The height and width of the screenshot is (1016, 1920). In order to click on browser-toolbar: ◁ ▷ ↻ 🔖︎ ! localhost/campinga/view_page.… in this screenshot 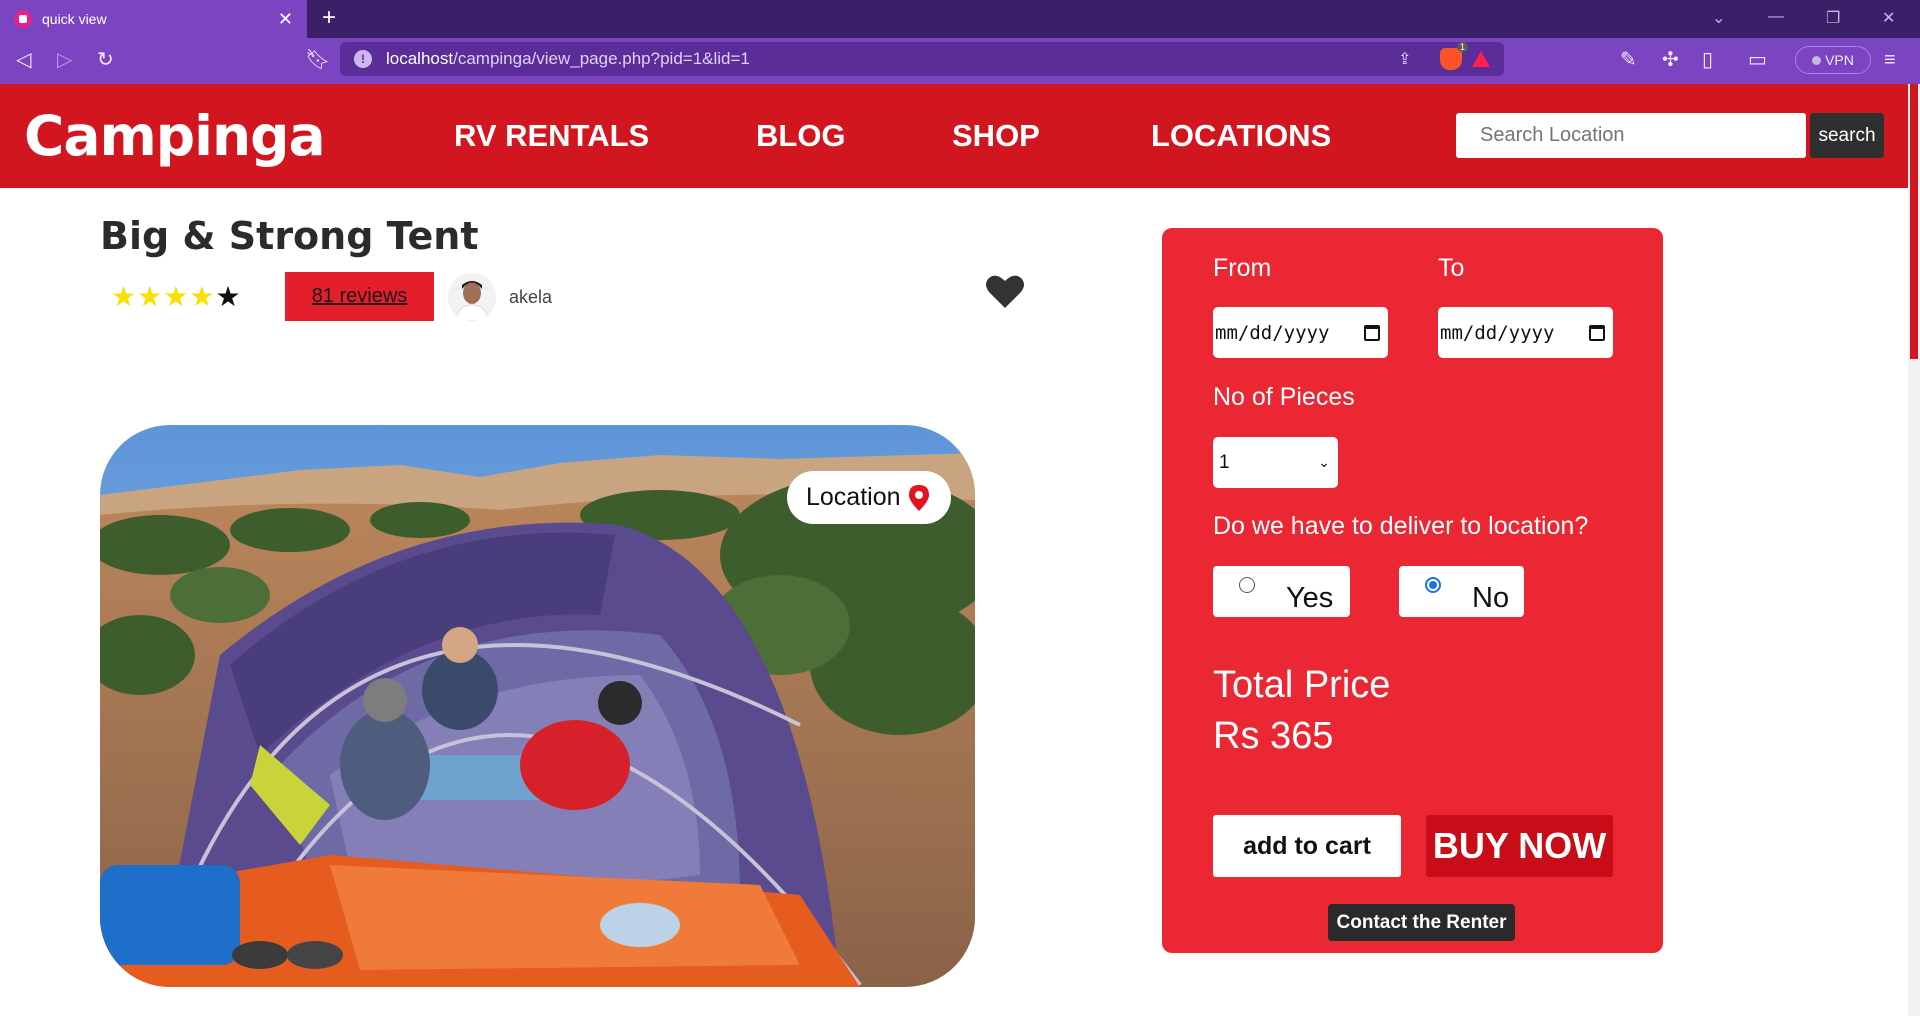, I will do `click(960, 61)`.